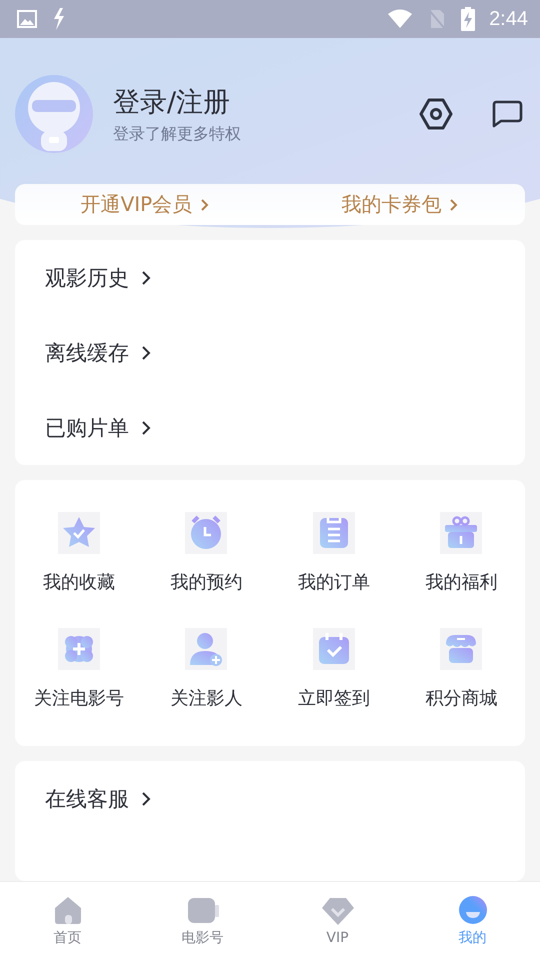 The image size is (540, 960). I want to click on shortcut-item: 我的订单, so click(334, 553).